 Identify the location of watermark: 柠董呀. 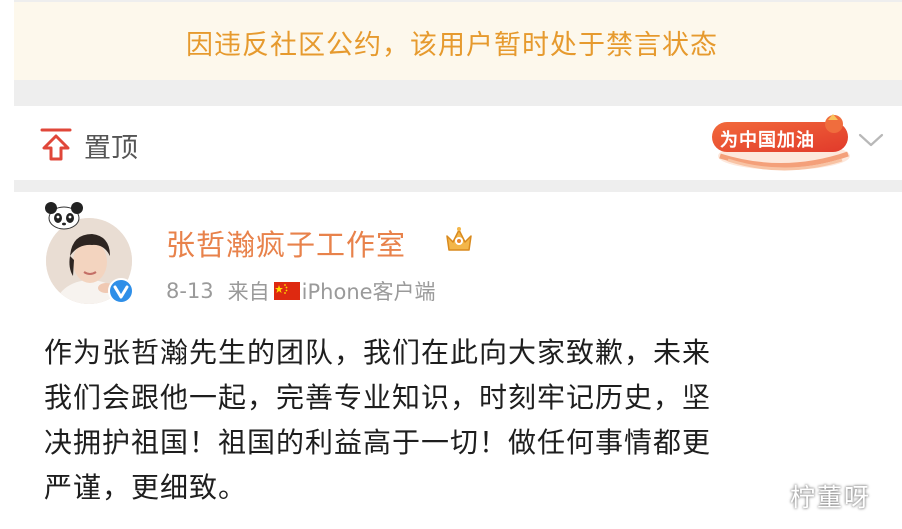
(831, 497).